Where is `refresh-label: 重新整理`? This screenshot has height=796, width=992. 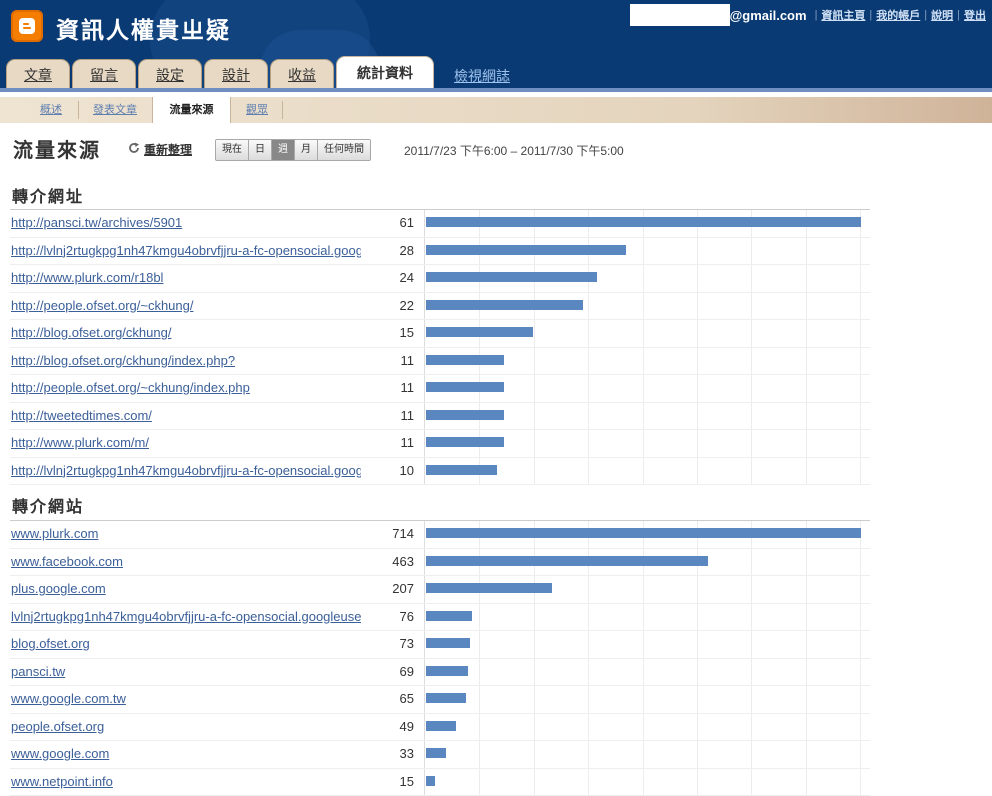
refresh-label: 重新整理 is located at coordinates (168, 149).